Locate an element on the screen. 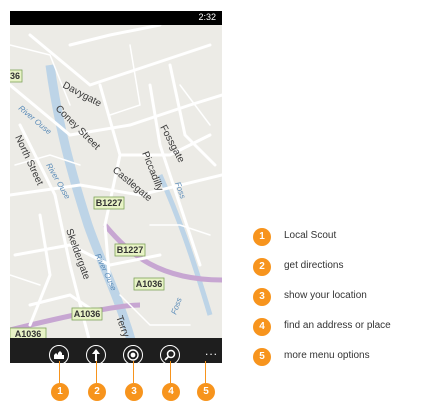  callout-marker-3: 3 is located at coordinates (134, 392).